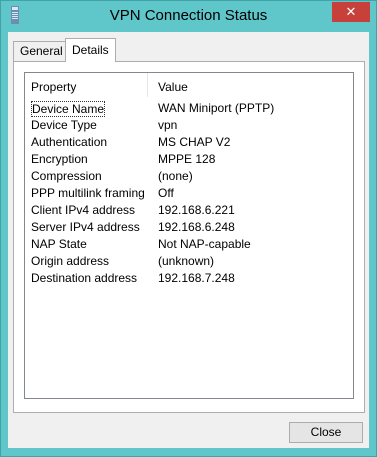 This screenshot has height=457, width=377. Describe the element at coordinates (194, 142) in the screenshot. I see `row-value: MS CHAP V2` at that location.